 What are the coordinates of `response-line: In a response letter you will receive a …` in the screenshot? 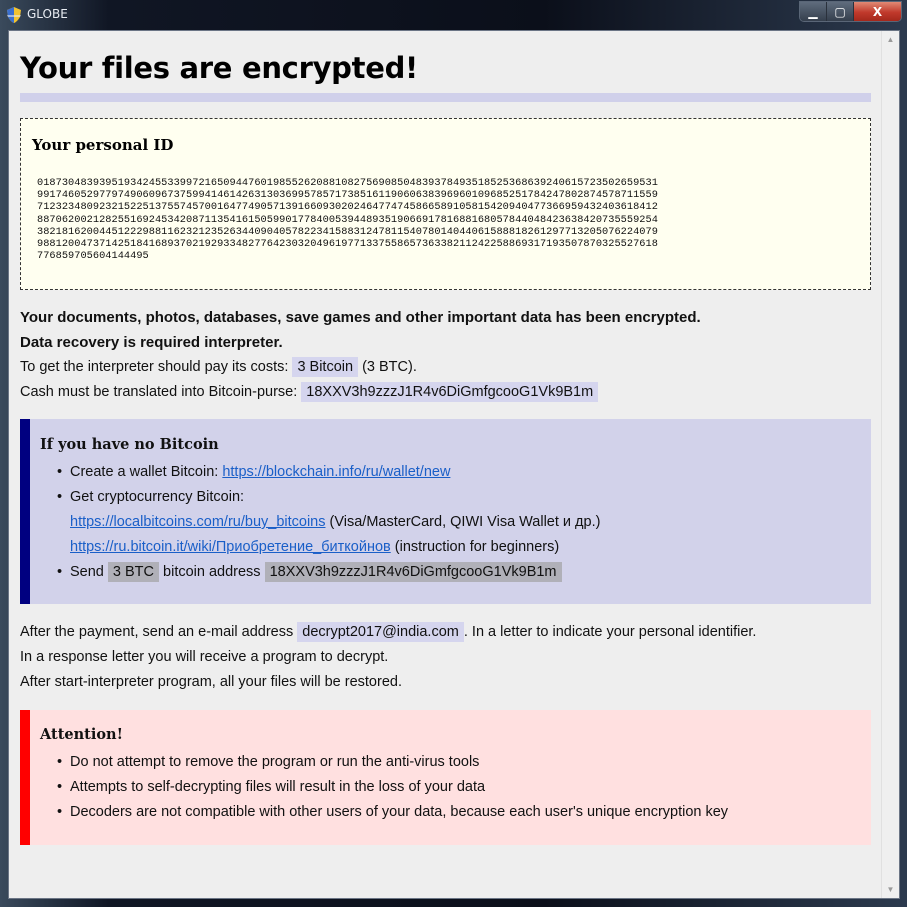 It's located at (204, 657).